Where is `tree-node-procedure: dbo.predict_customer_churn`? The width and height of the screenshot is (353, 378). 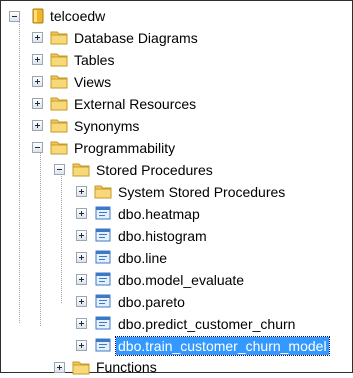
tree-node-procedure: dbo.predict_customer_churn is located at coordinates (206, 324).